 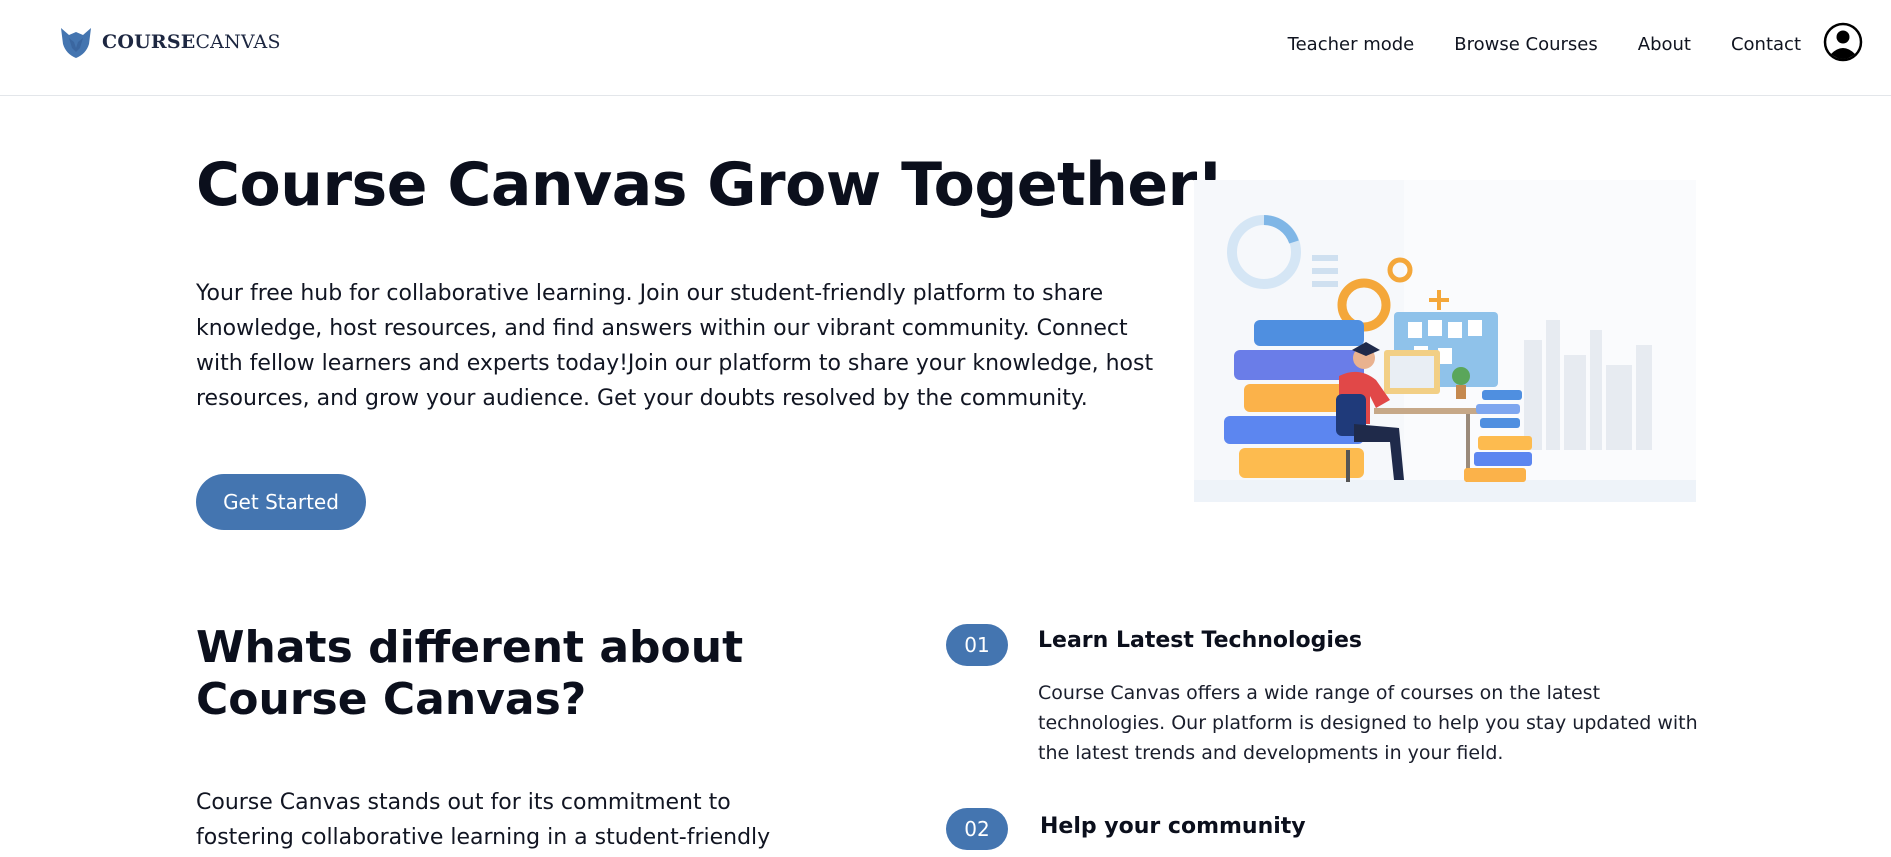 I want to click on get-started-button: Get Started, so click(x=281, y=502).